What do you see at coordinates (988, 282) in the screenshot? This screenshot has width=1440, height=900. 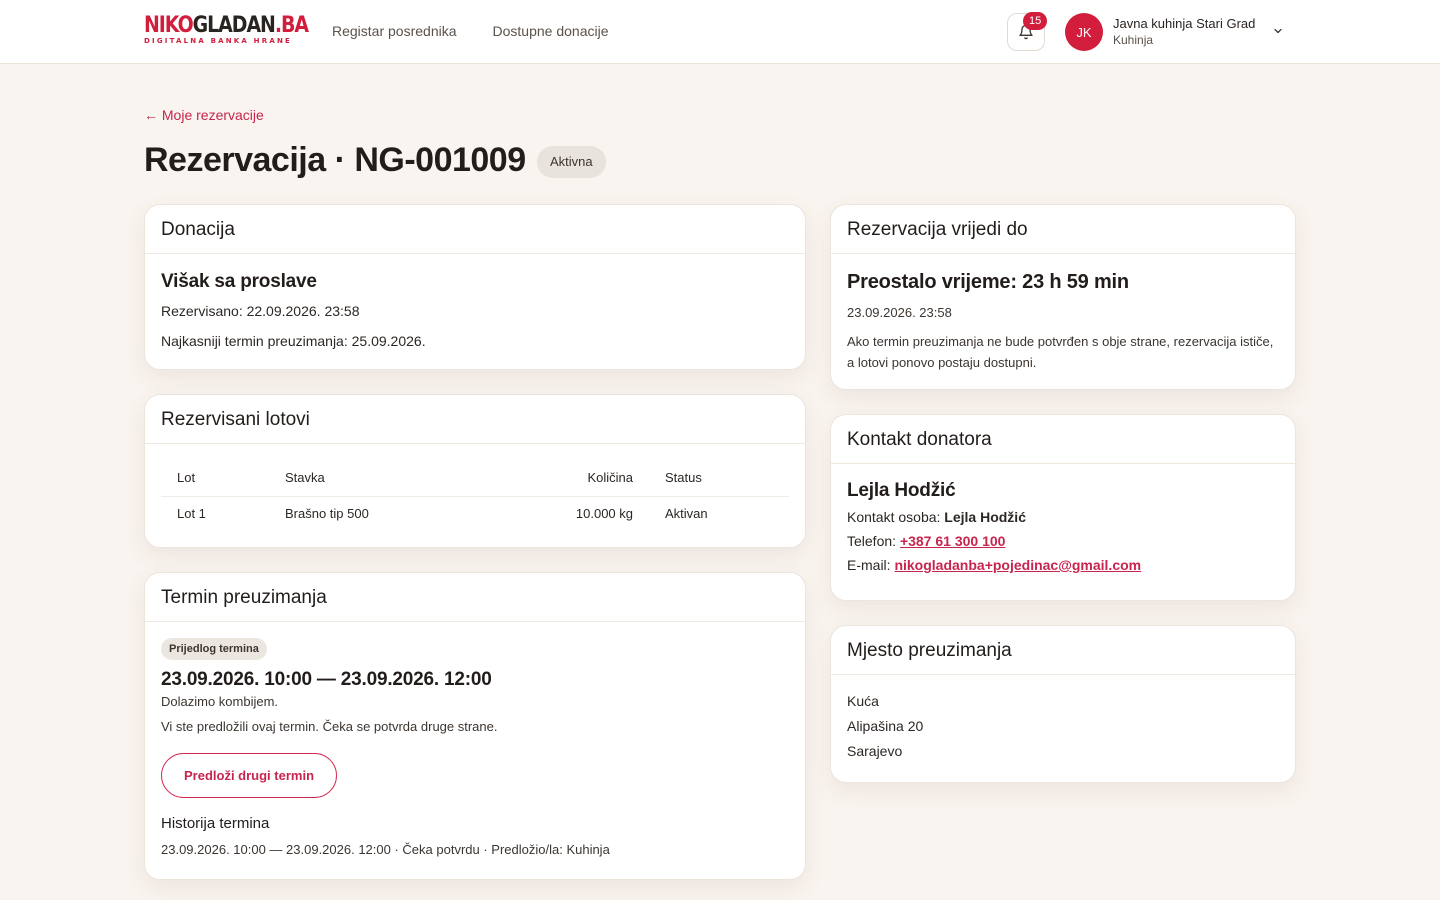 I see `remaining-time: Preostalo vrijeme: 23 h 59 min` at bounding box center [988, 282].